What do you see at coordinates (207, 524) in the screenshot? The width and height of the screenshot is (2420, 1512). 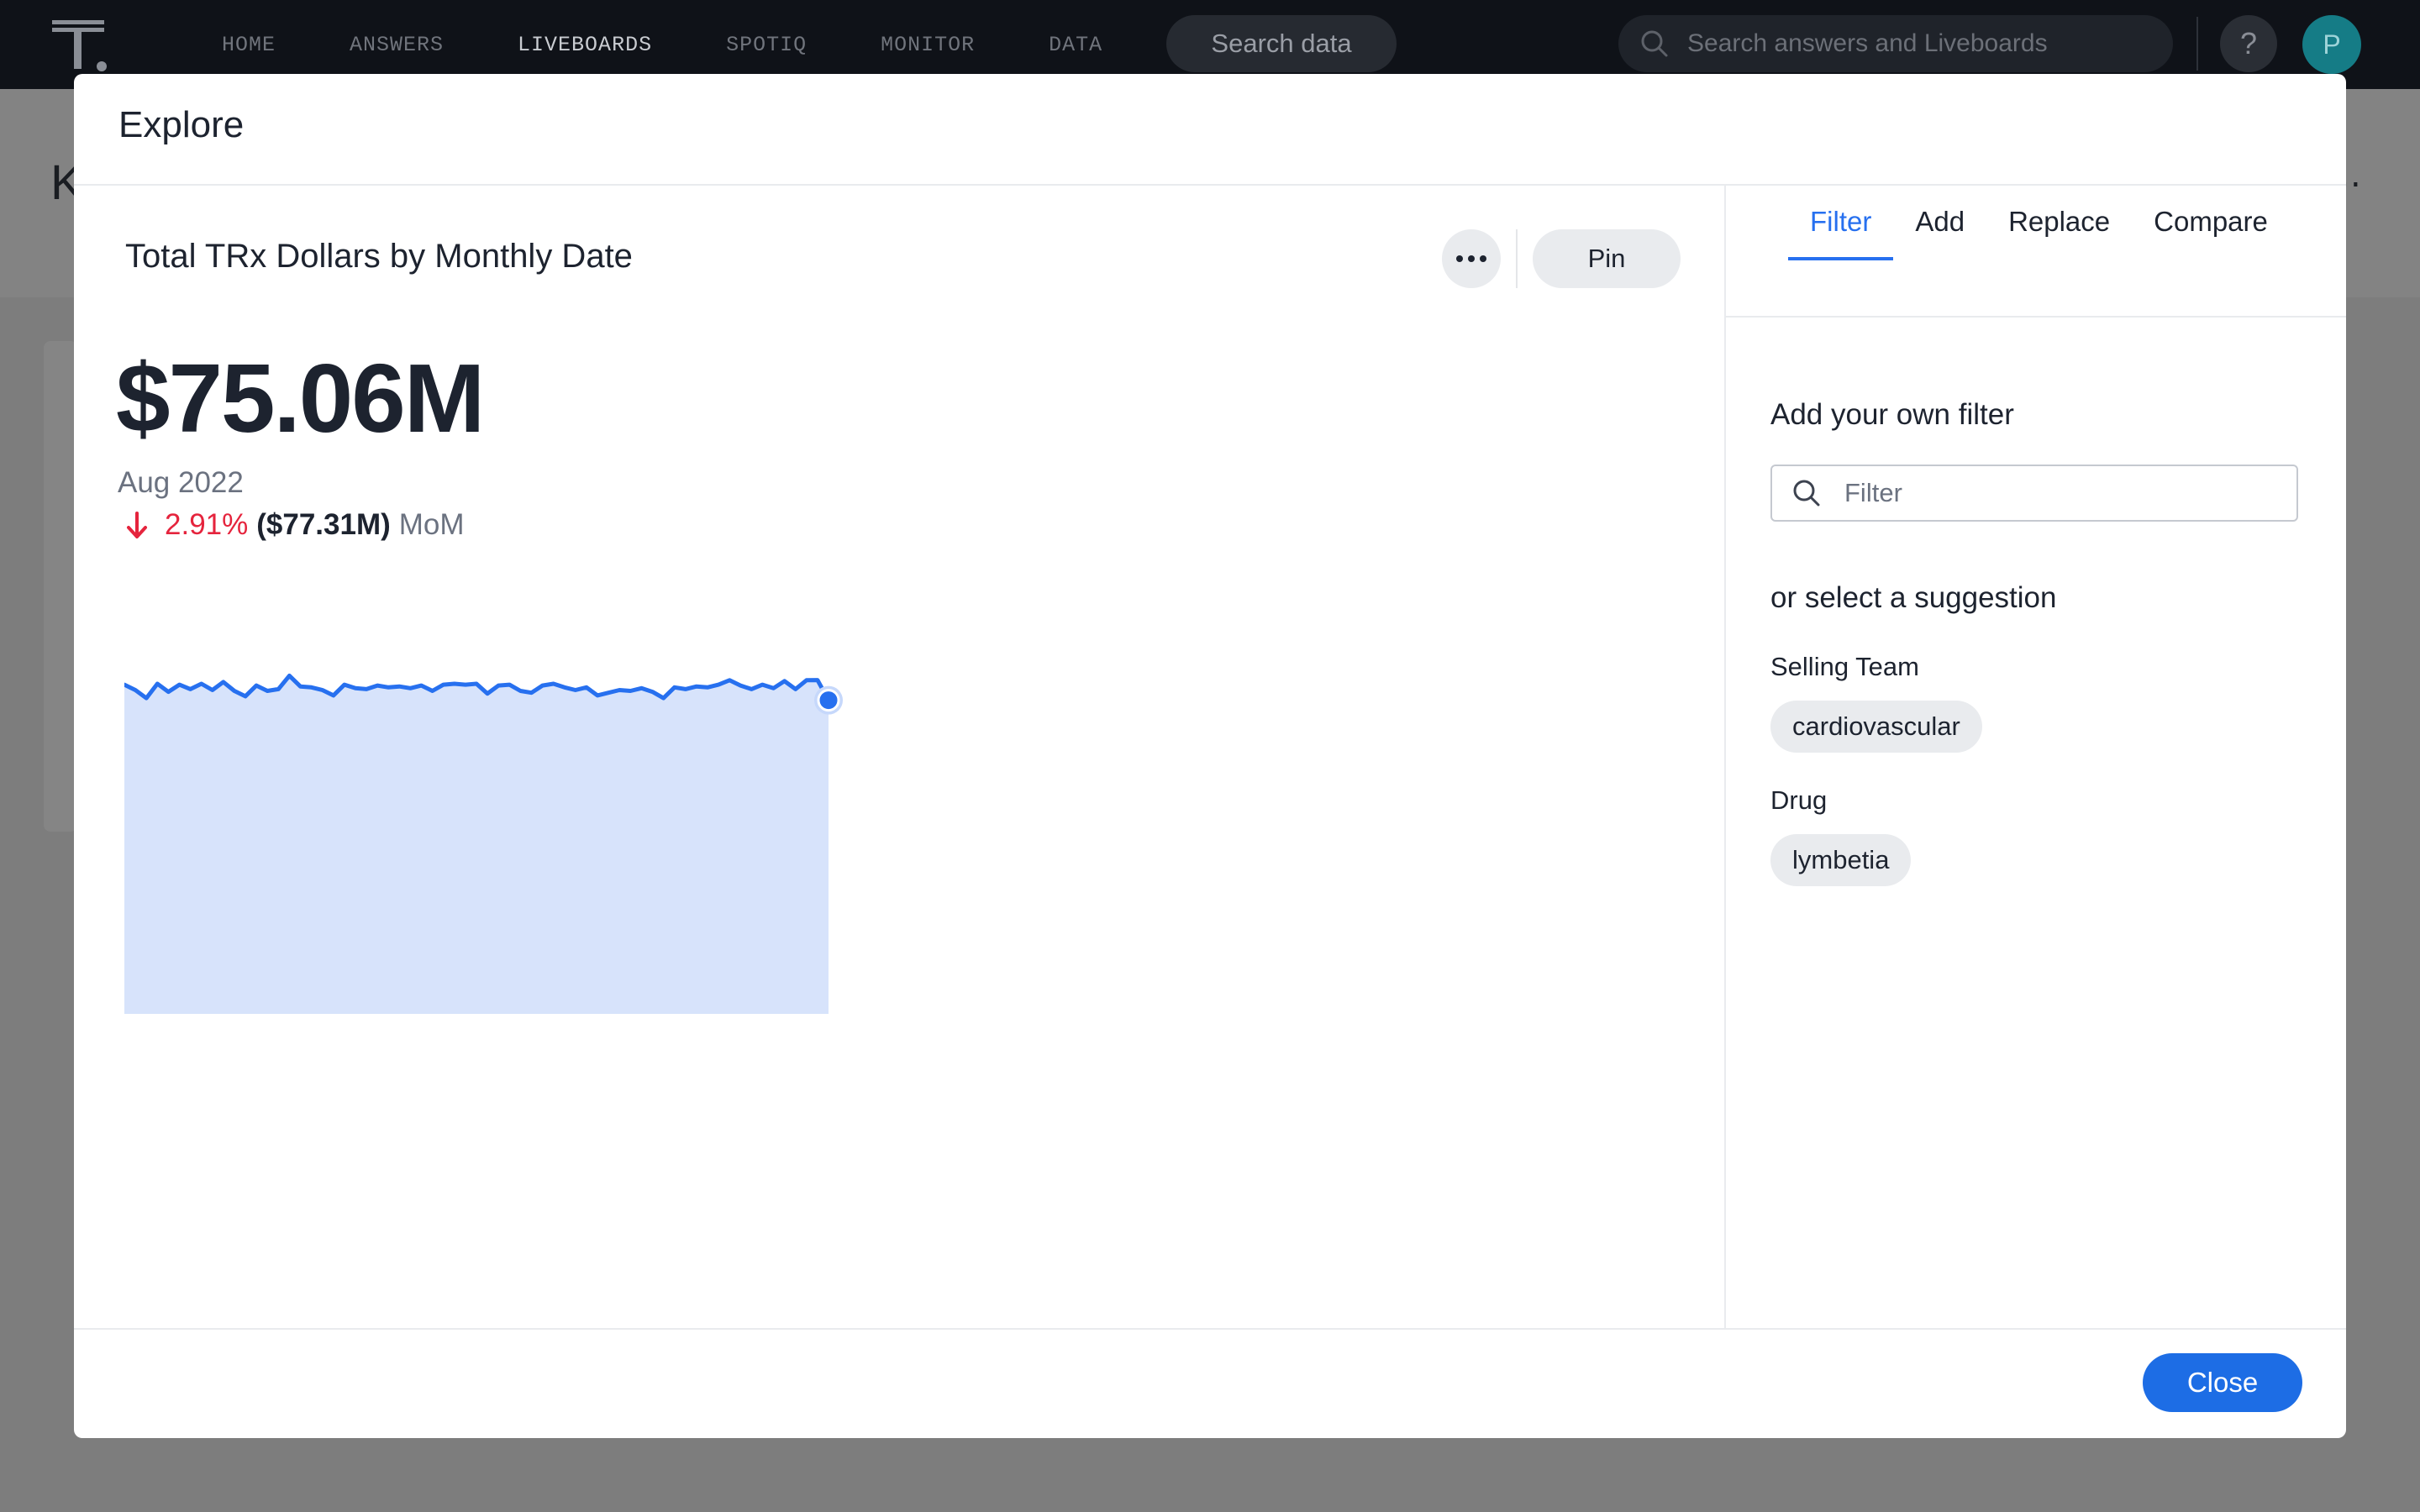 I see `kpi-change-percent: 2.91%` at bounding box center [207, 524].